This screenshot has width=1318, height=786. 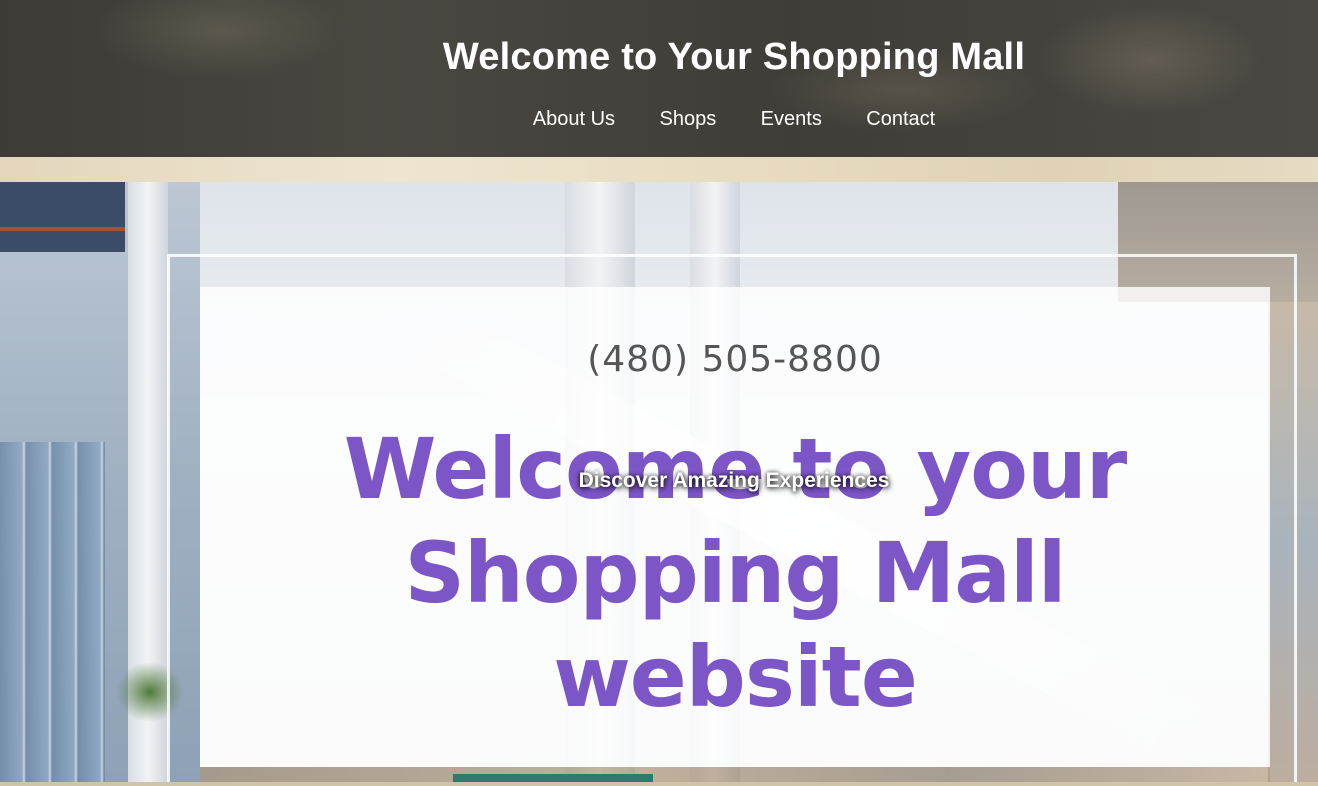 I want to click on hero-tagline: Discover Amazing Experiences, so click(x=734, y=480).